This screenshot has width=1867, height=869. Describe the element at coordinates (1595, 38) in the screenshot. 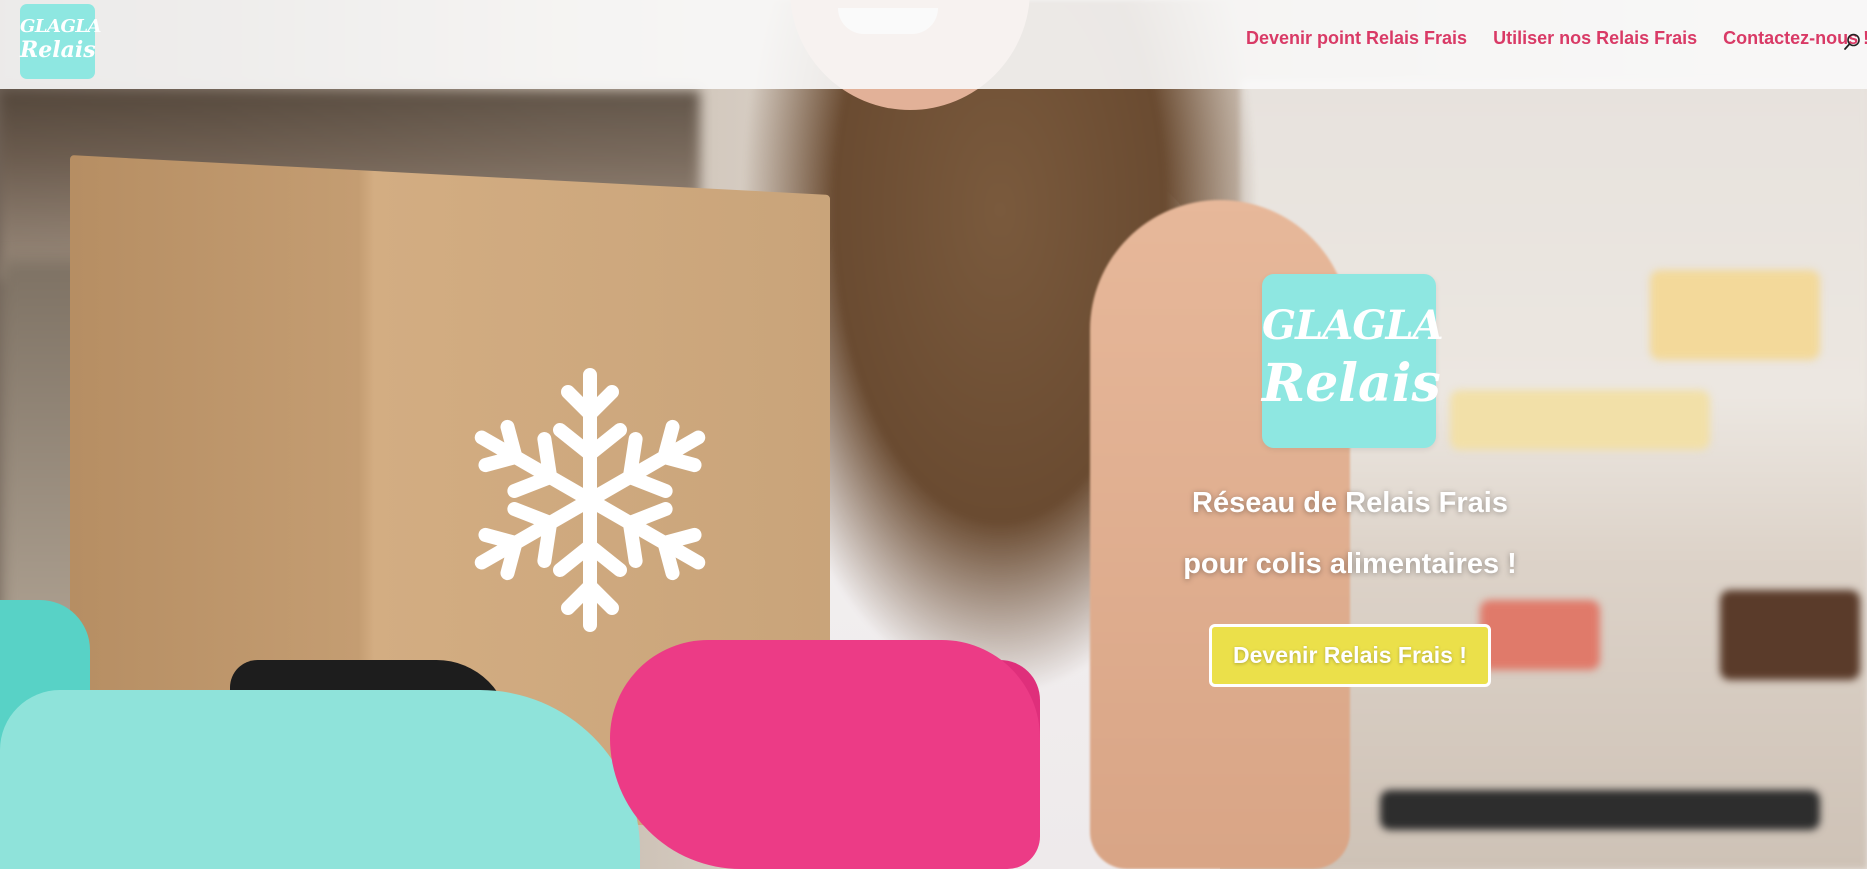

I see `nav-utiliser-relais: Utiliser nos Relais Frais` at that location.